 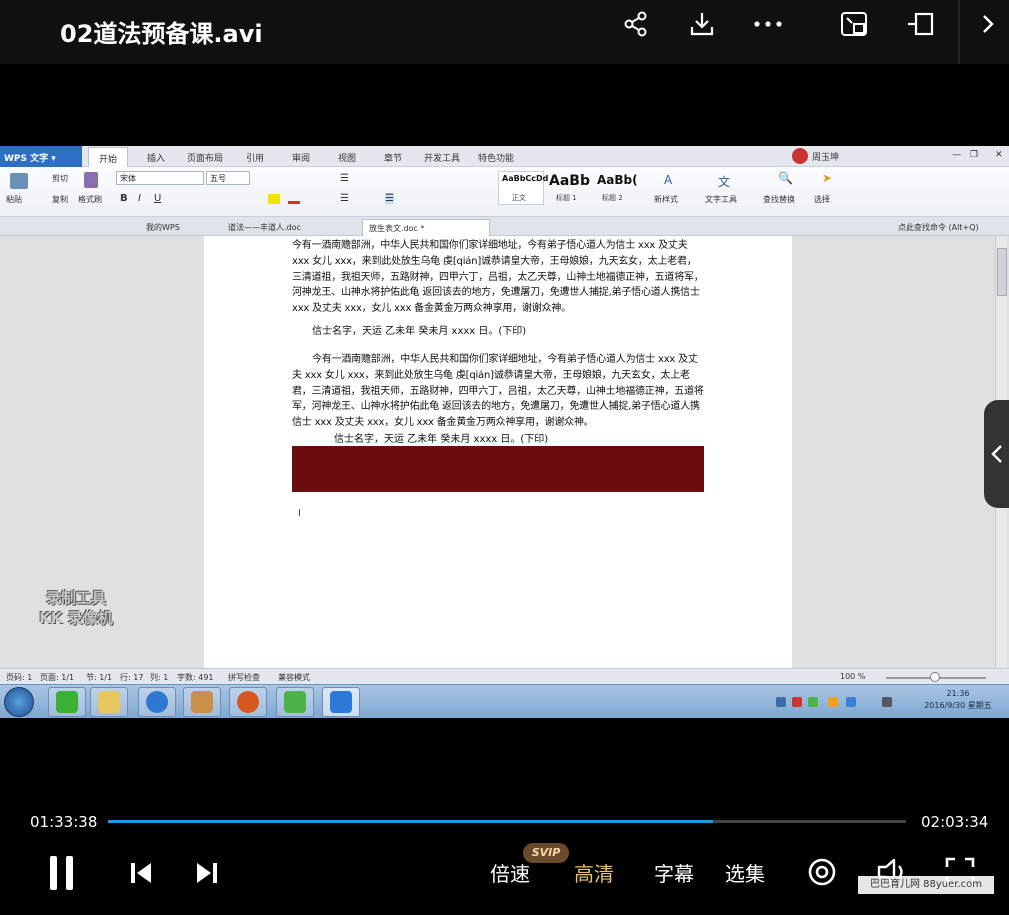 I want to click on tab-insert: 插入, so click(x=156, y=157).